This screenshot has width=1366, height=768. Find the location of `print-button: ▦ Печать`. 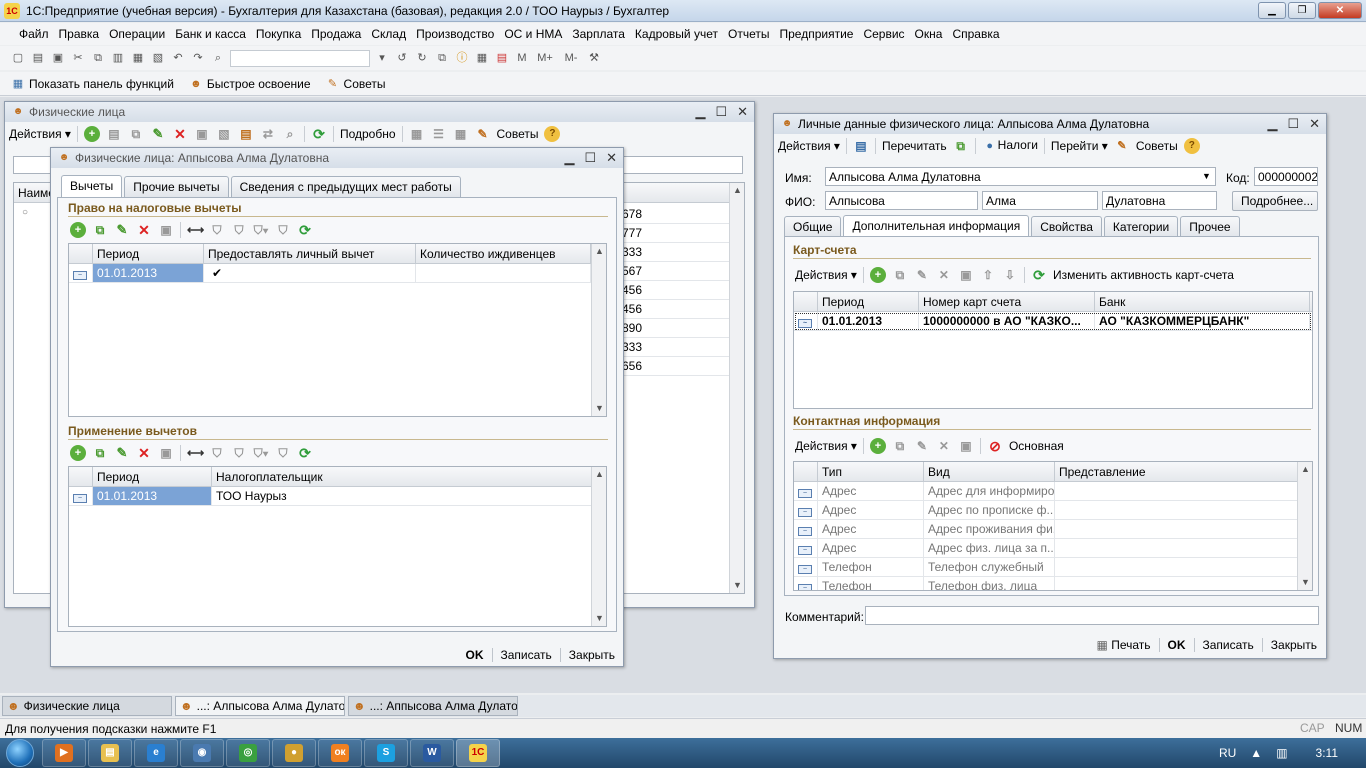

print-button: ▦ Печать is located at coordinates (1124, 645).